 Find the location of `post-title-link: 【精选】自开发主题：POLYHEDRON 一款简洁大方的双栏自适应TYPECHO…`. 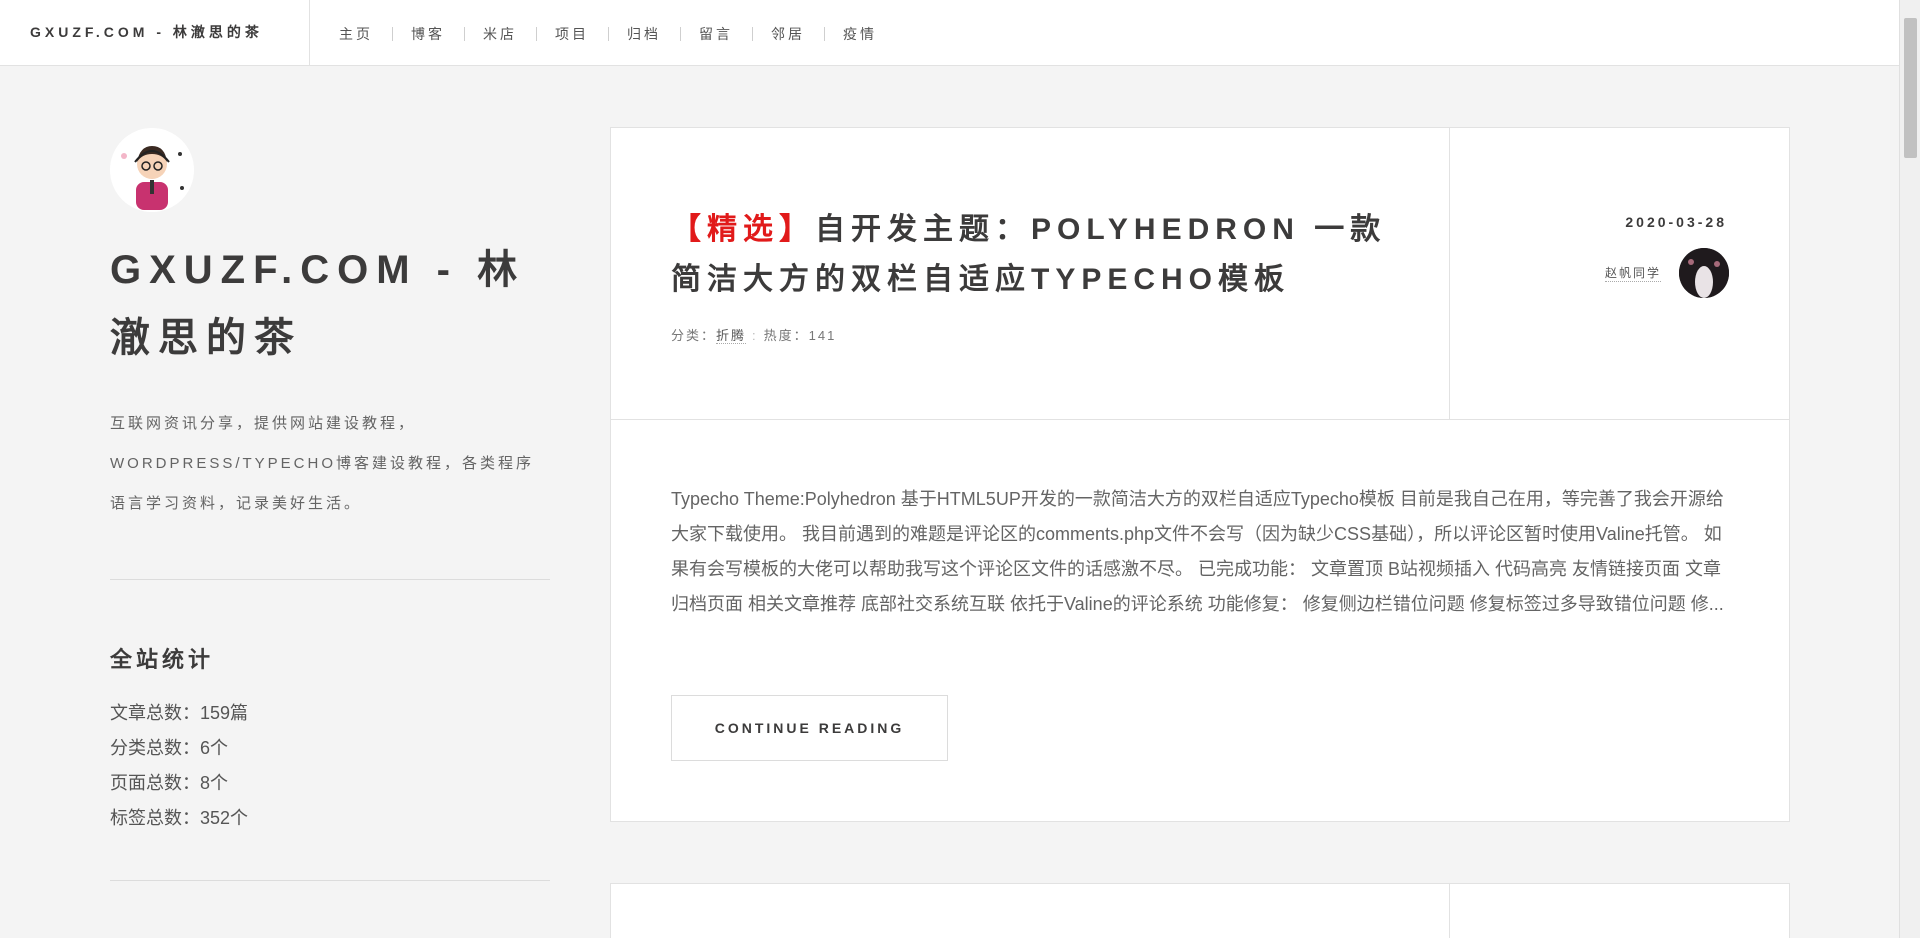

post-title-link: 【精选】自开发主题：POLYHEDRON 一款简洁大方的双栏自适应TYPECHO… is located at coordinates (1041, 255).